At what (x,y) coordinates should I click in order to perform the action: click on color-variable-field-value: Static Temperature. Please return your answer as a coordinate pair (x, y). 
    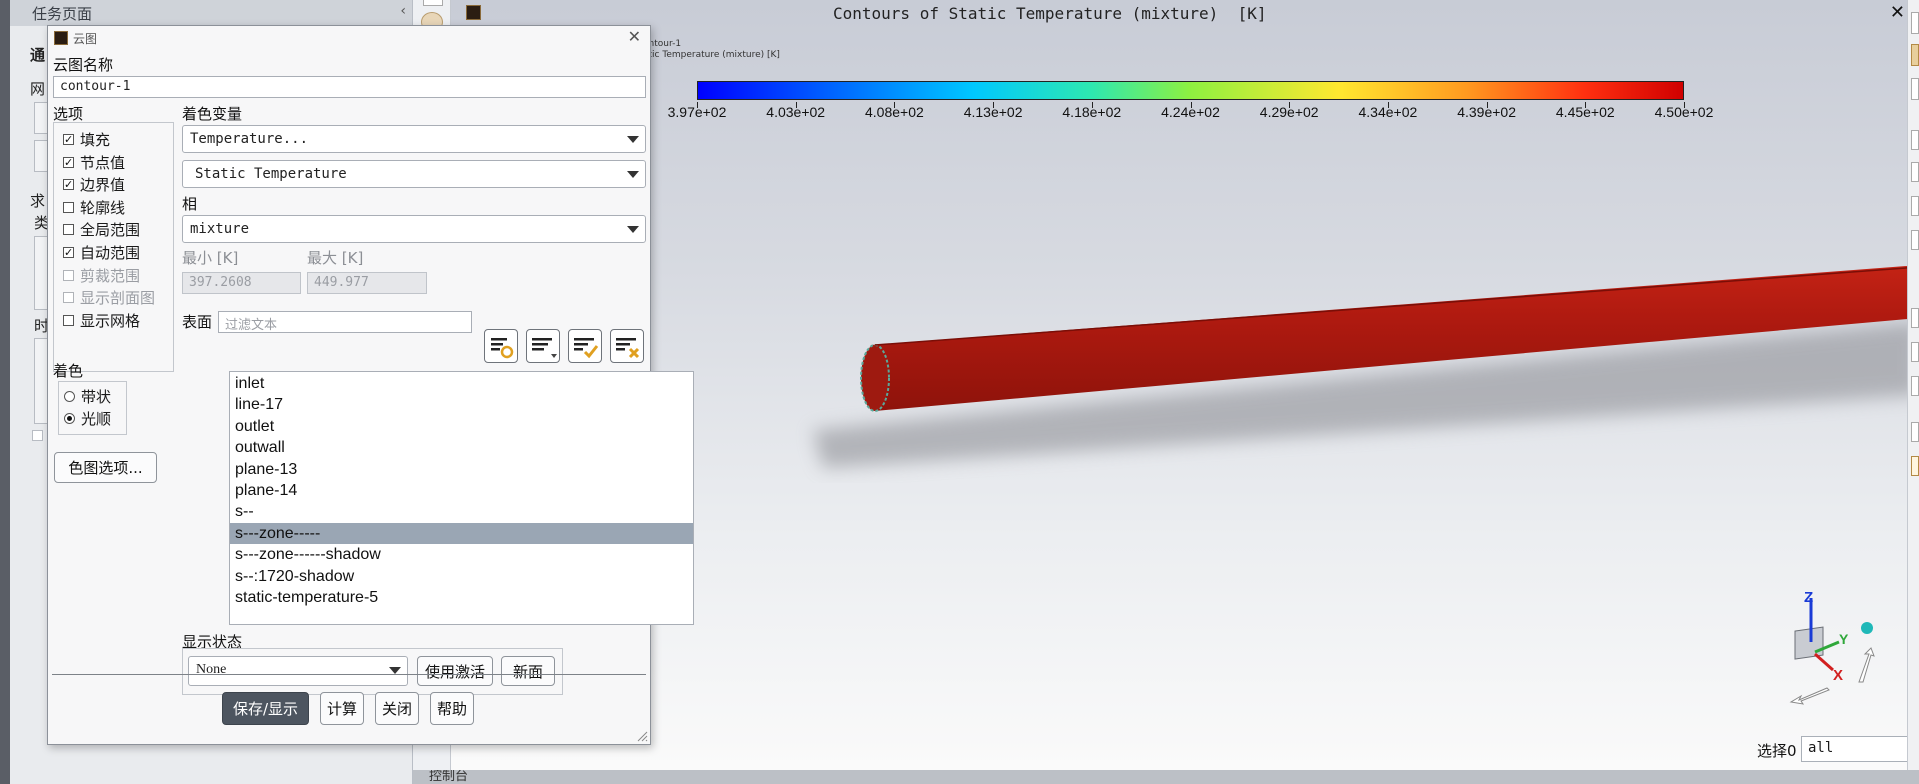
    Looking at the image, I should click on (271, 174).